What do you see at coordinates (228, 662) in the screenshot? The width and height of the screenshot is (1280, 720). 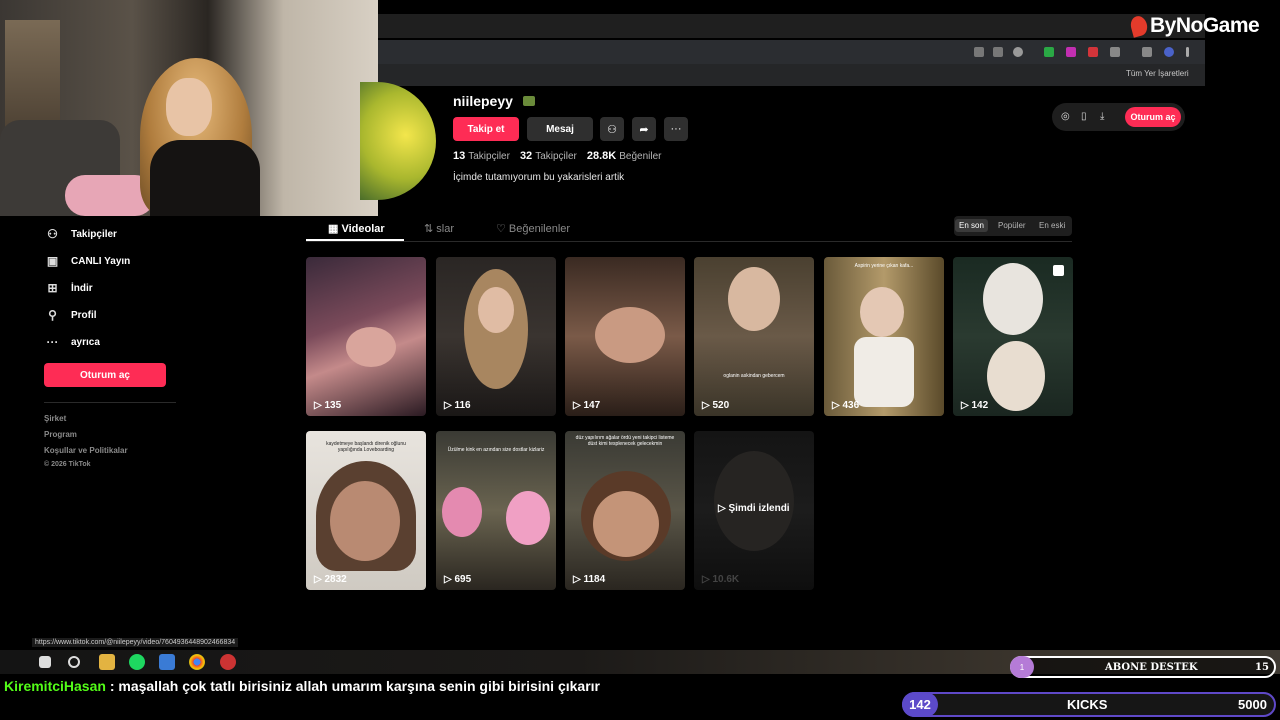 I see `recording-app-icon` at bounding box center [228, 662].